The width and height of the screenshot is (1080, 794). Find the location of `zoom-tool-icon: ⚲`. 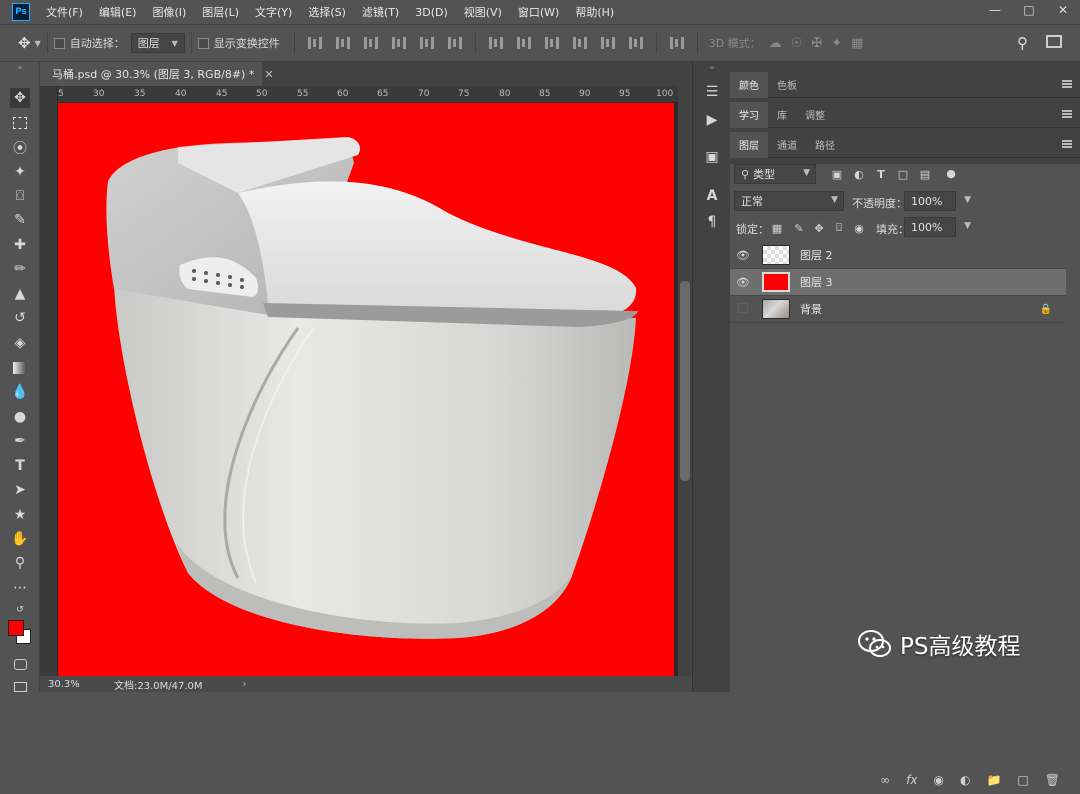

zoom-tool-icon: ⚲ is located at coordinates (20, 563).